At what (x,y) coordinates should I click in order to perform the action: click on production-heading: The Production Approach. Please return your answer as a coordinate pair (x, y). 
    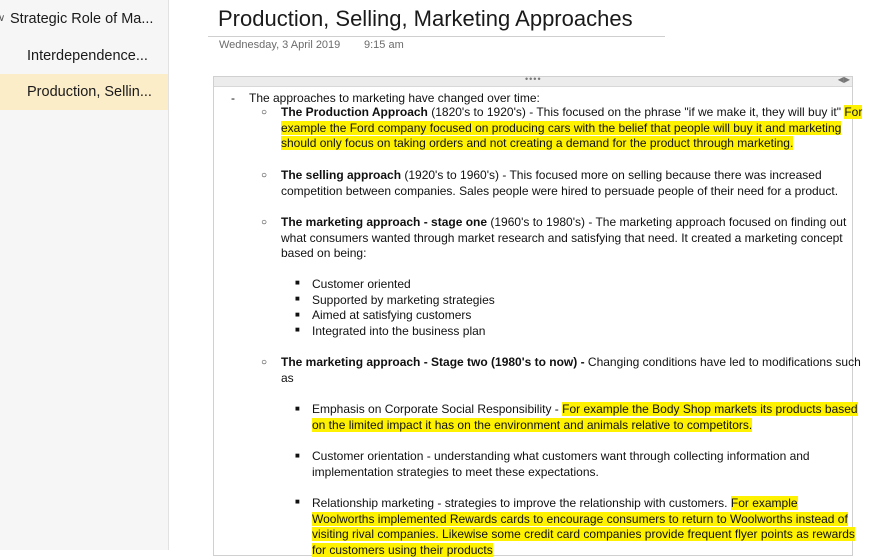
    Looking at the image, I should click on (354, 112).